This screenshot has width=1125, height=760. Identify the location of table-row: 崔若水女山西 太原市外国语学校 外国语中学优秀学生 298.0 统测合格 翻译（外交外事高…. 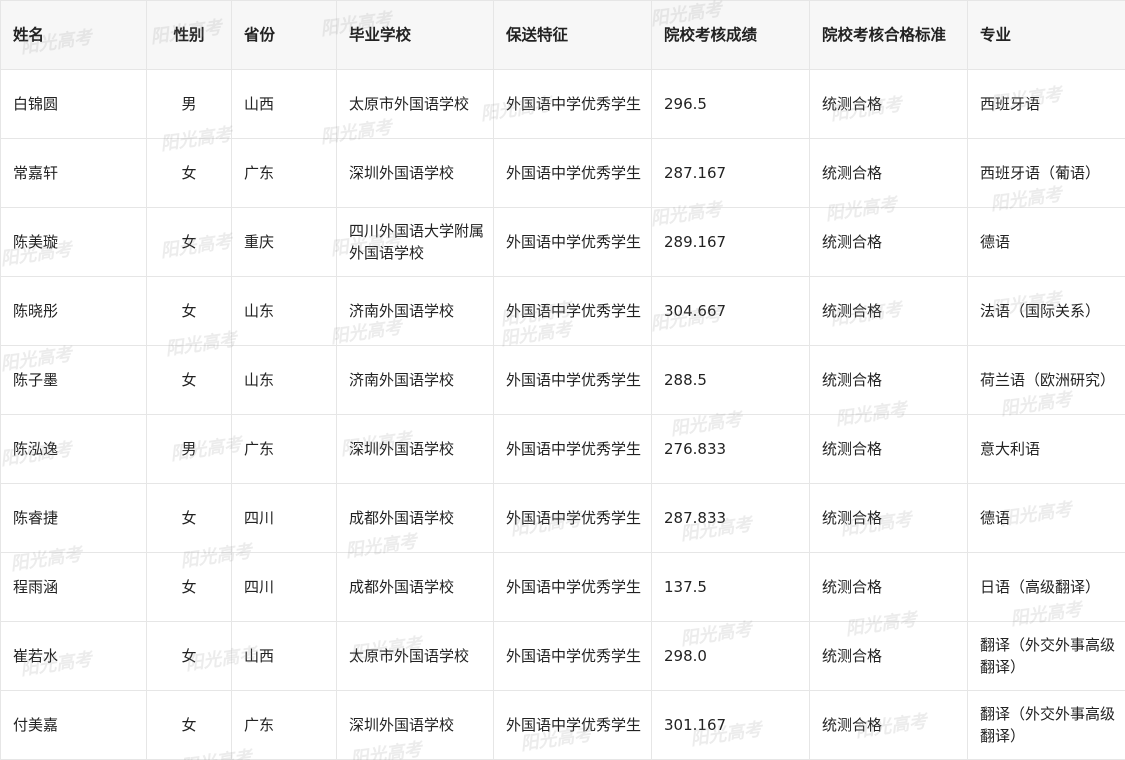
(562, 656).